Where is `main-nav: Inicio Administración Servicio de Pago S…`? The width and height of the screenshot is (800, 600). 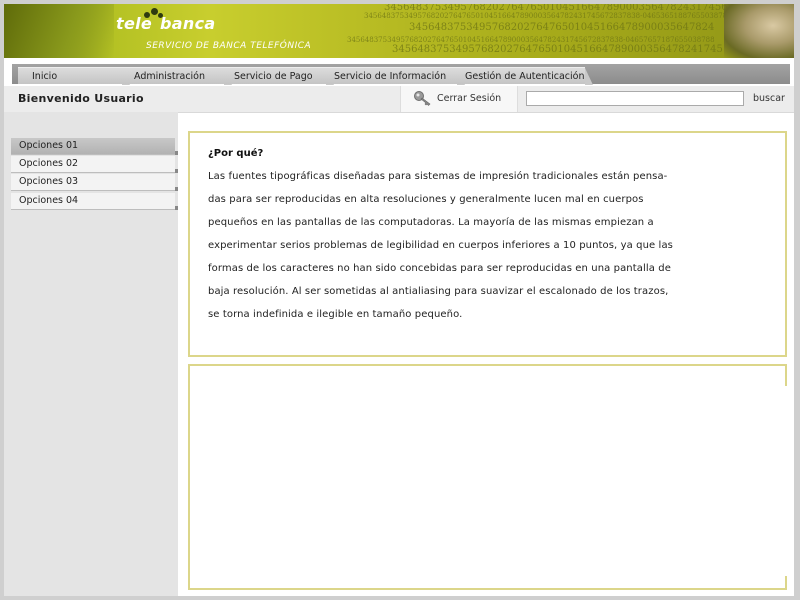
main-nav: Inicio Administración Servicio de Pago S… is located at coordinates (401, 74).